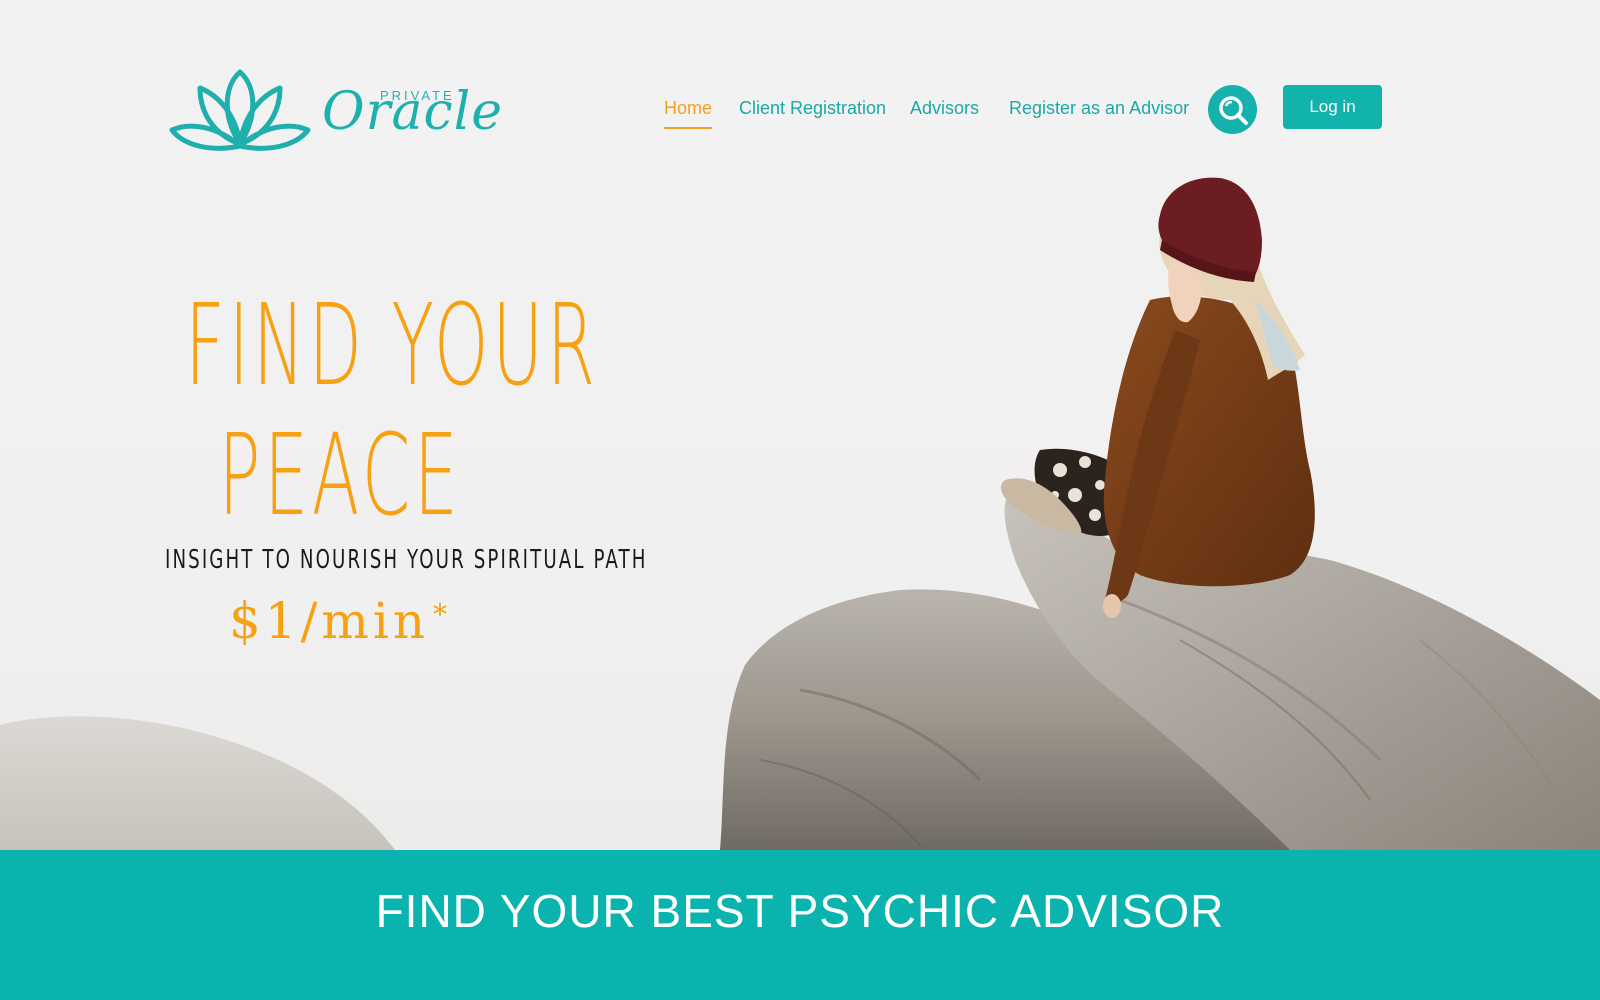  I want to click on hero-headline-line2: PEACE, so click(340, 476).